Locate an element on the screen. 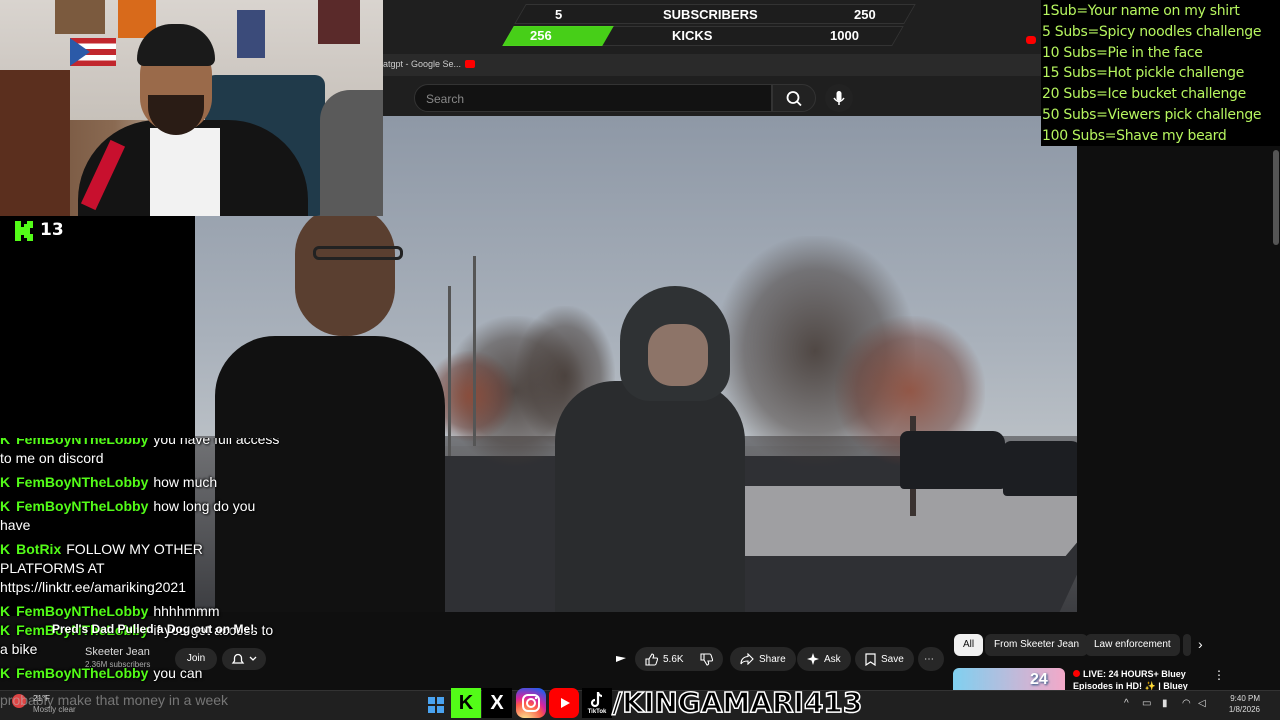 This screenshot has width=1280, height=720. save-label: Save is located at coordinates (892, 659).